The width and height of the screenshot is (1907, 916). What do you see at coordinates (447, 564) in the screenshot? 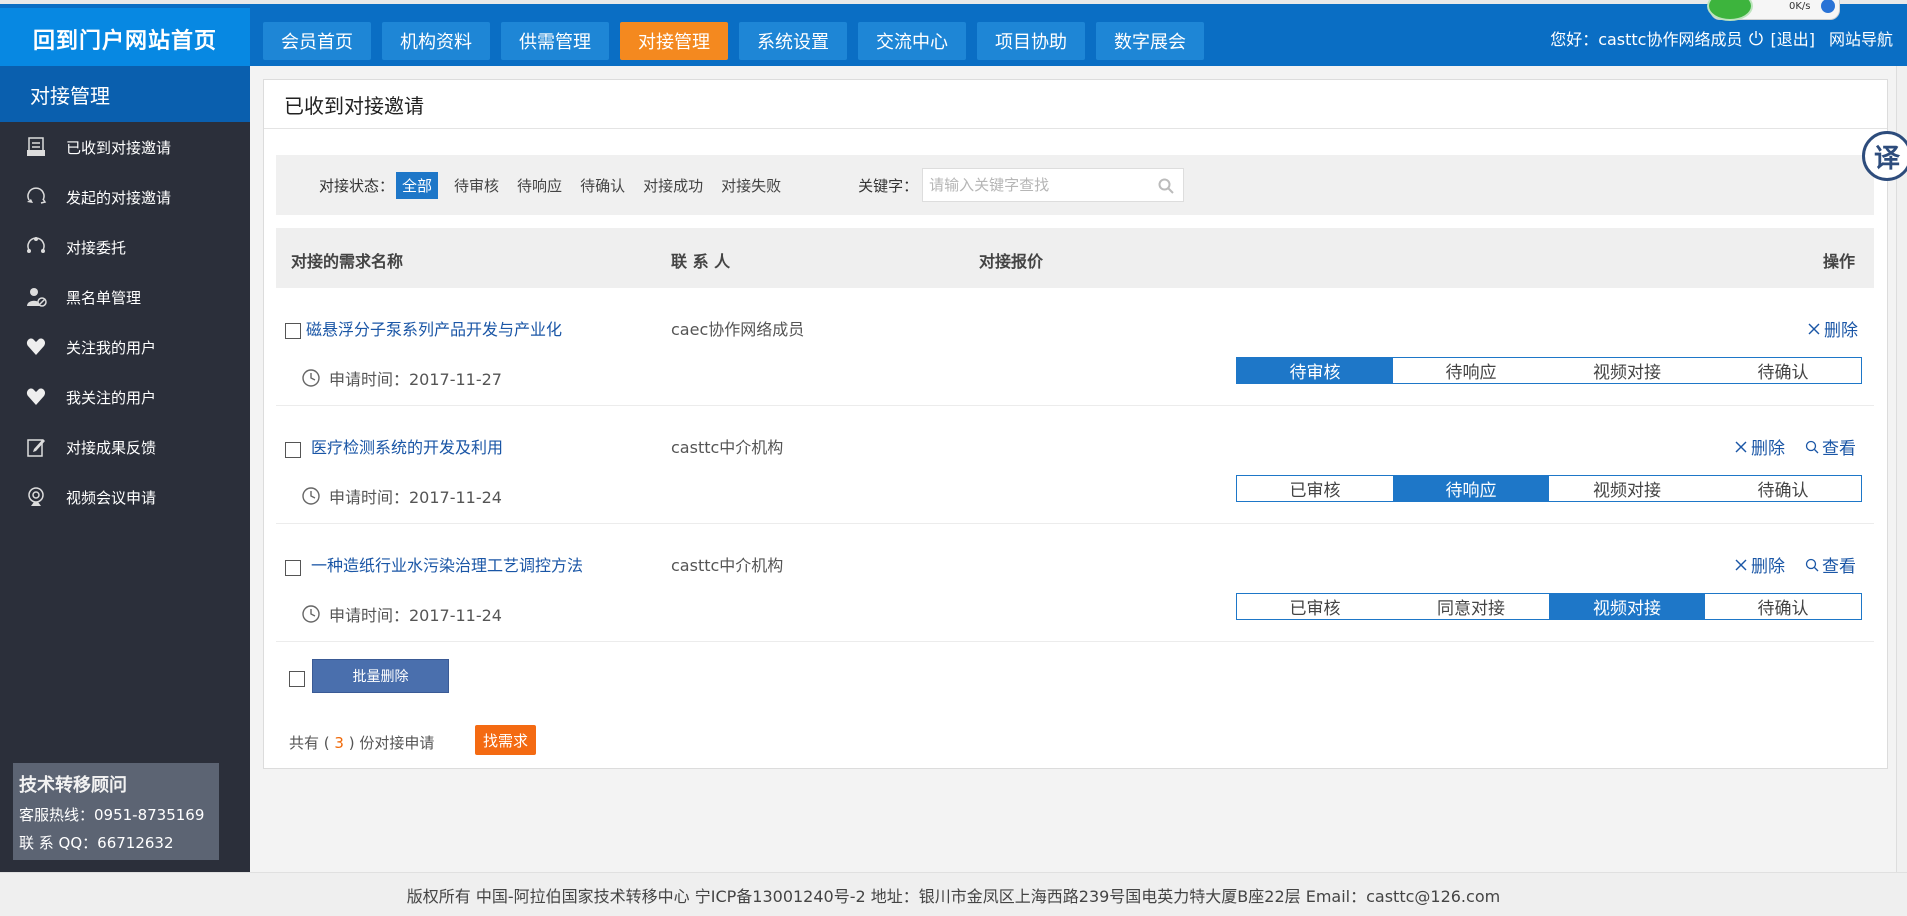
I see `demand-title-link: 一种造纸行业水污染治理工艺调控方法` at bounding box center [447, 564].